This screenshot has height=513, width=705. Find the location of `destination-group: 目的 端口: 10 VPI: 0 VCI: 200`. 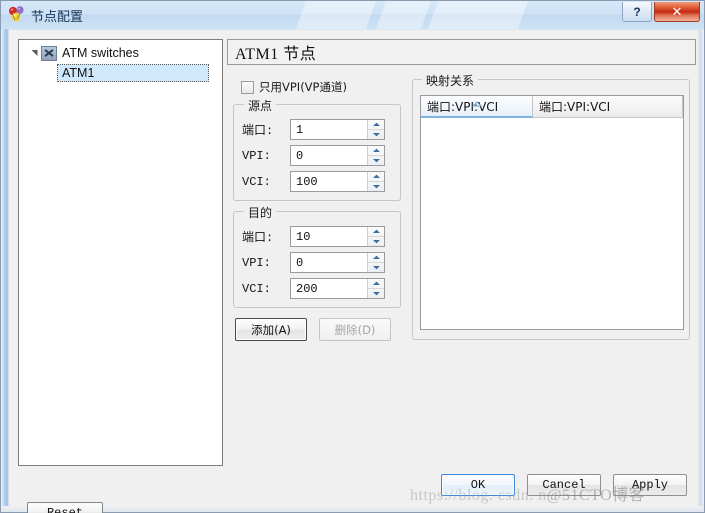

destination-group: 目的 端口: 10 VPI: 0 VCI: 200 is located at coordinates (317, 256).